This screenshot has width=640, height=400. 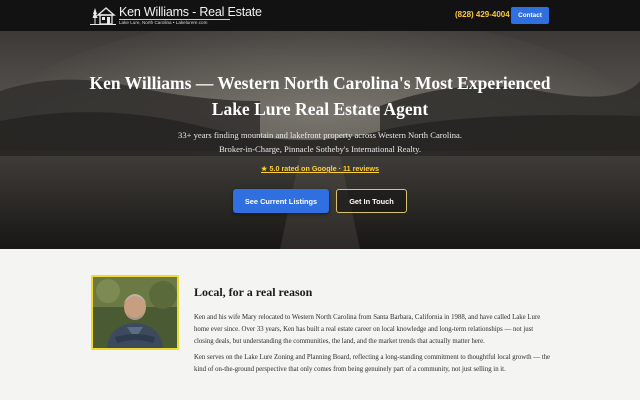 What do you see at coordinates (103, 16) in the screenshot?
I see `house-with-trees-icon` at bounding box center [103, 16].